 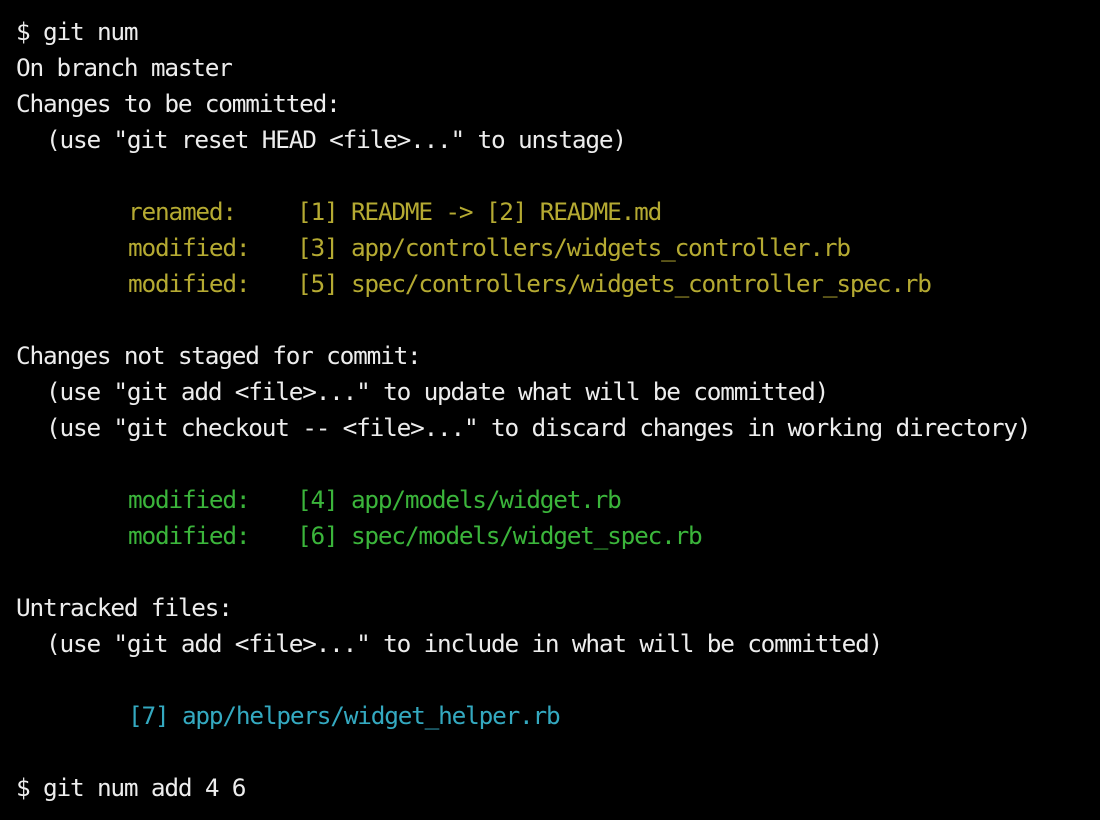 I want to click on file-path: [4] app/models/widget.rb, so click(x=459, y=499).